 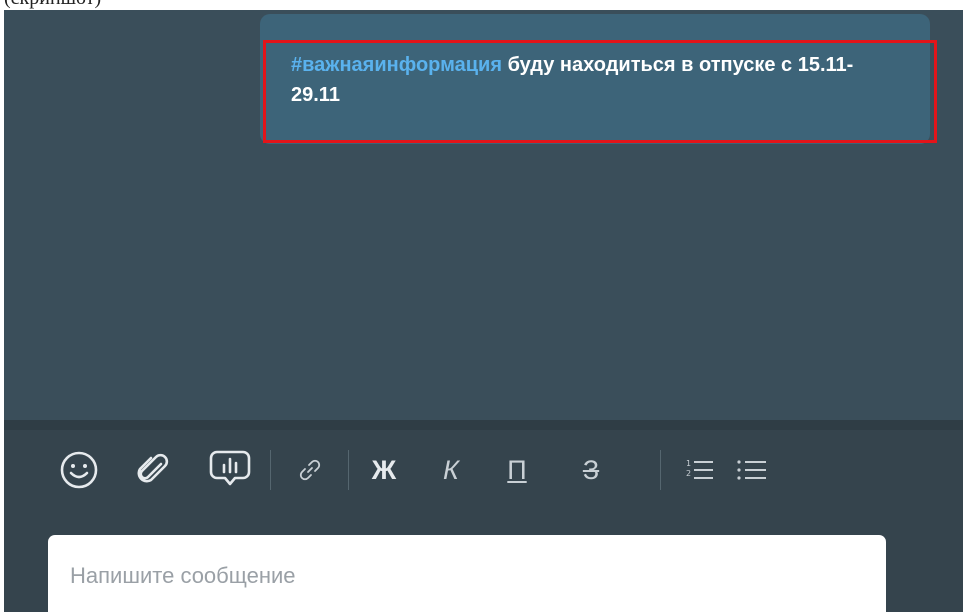 I want to click on numbered-list-button: 1 2, so click(x=700, y=470).